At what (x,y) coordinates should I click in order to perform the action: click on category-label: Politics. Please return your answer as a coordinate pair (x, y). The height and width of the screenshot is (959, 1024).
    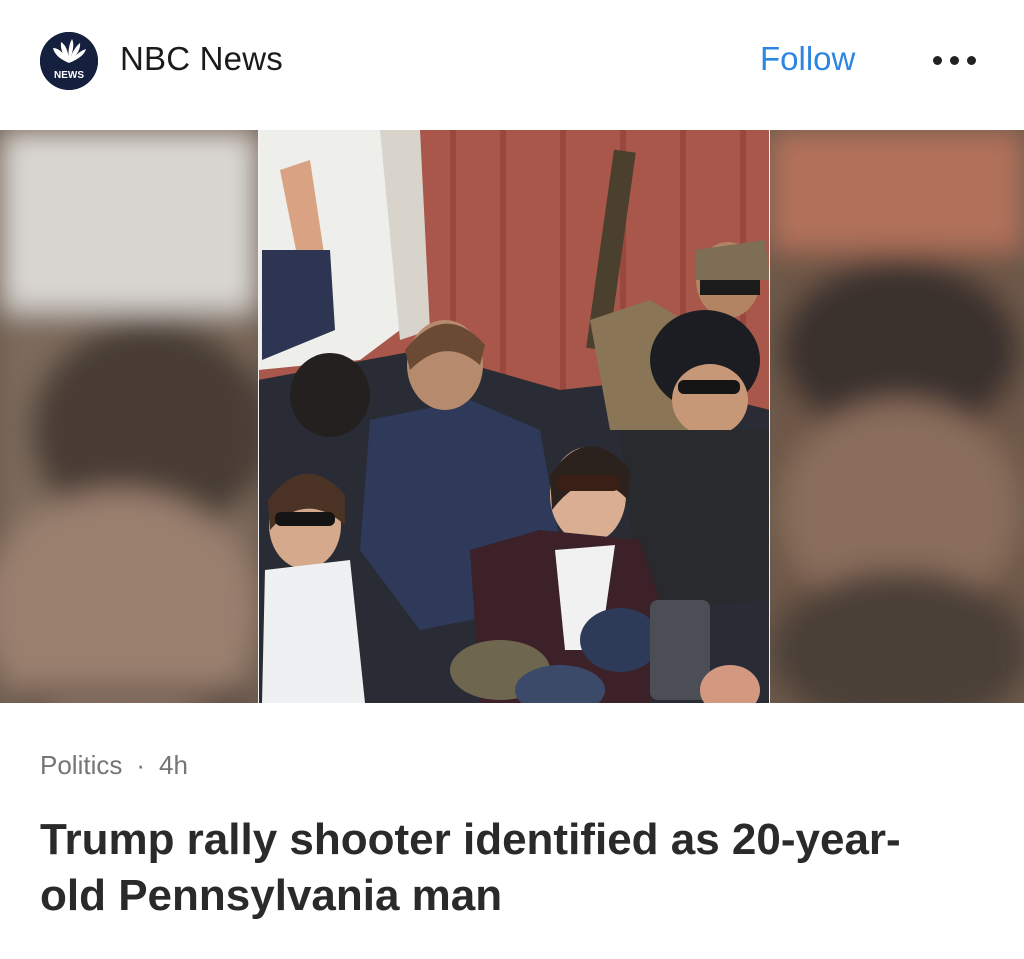
    Looking at the image, I should click on (81, 765).